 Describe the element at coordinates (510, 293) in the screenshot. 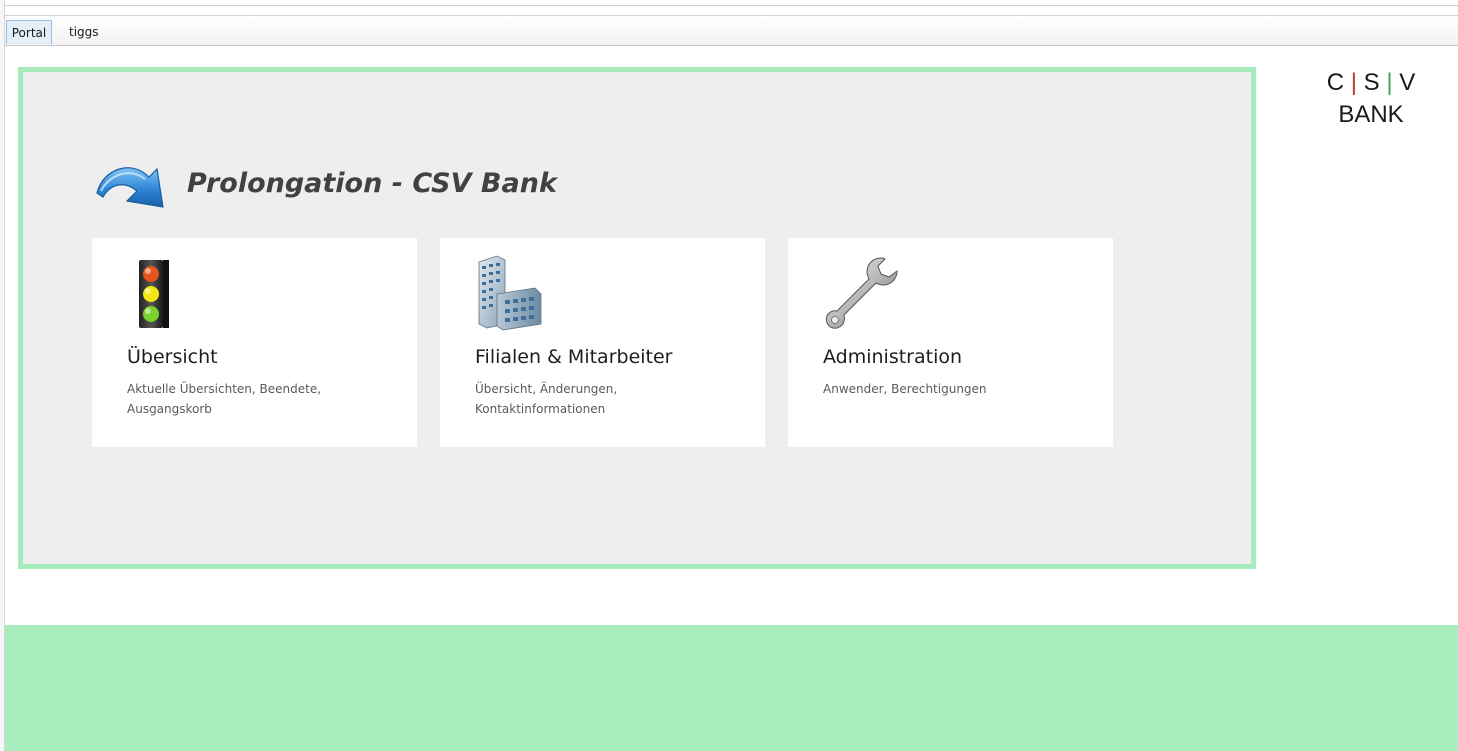

I see `office-building-icon` at that location.